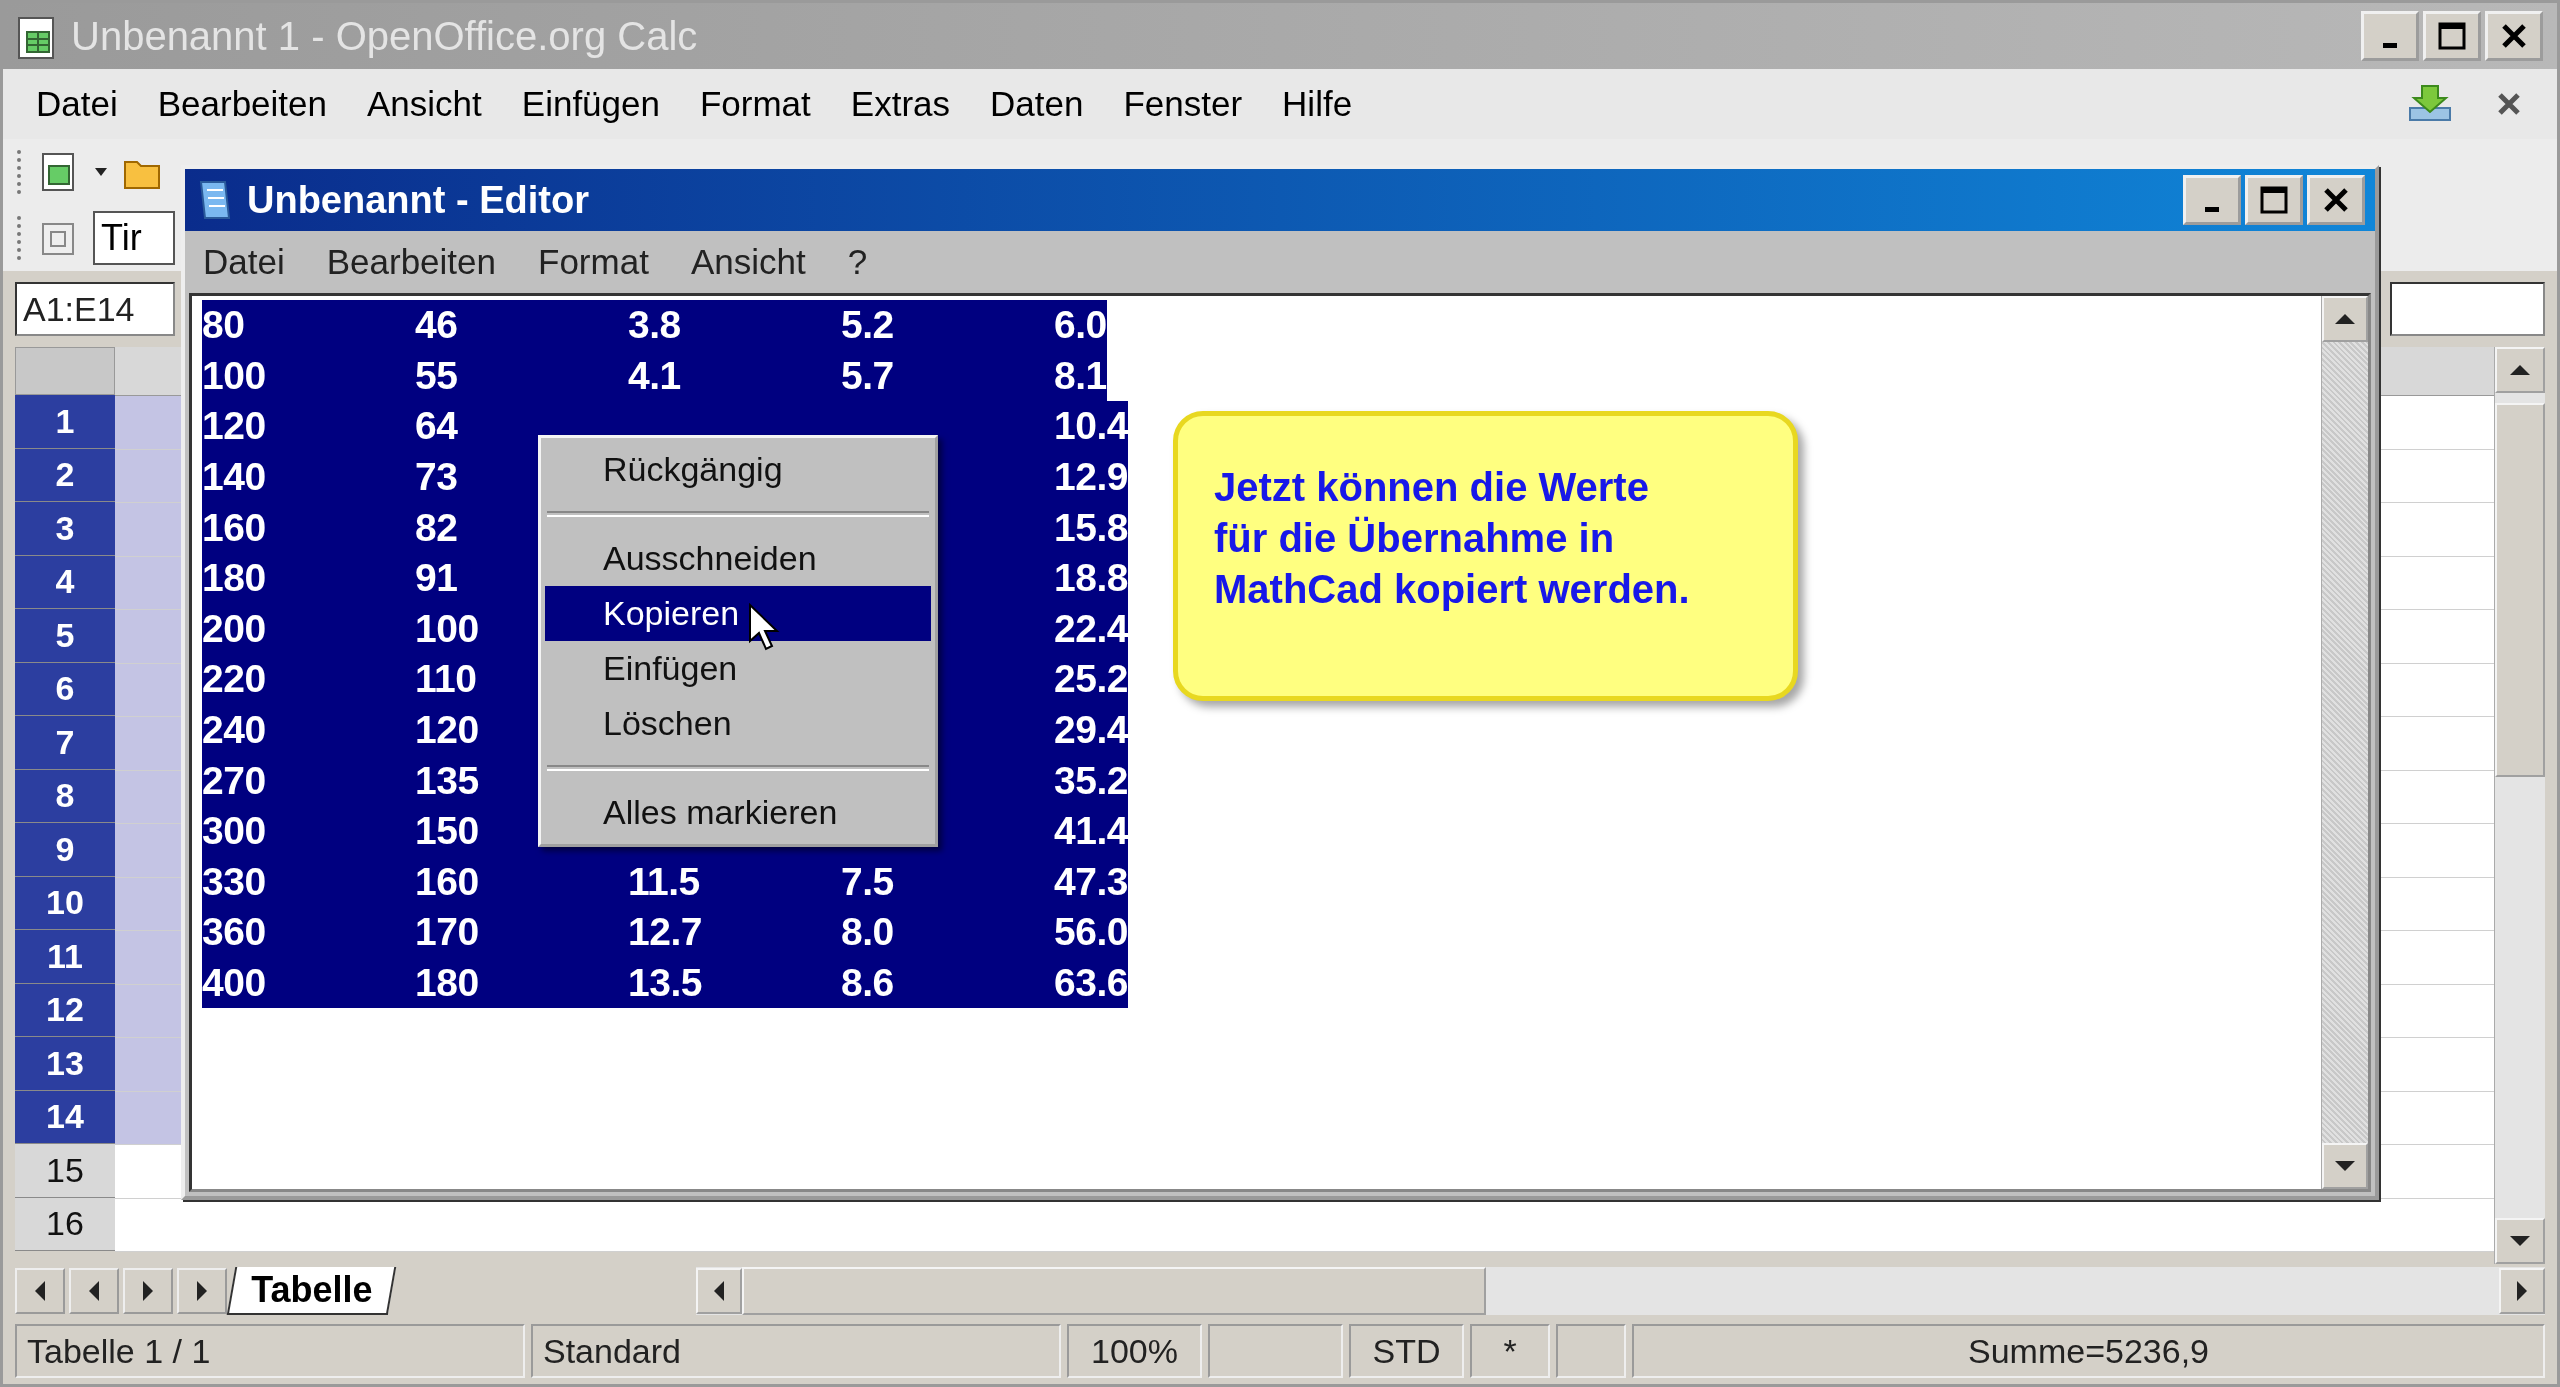 The width and height of the screenshot is (2560, 1387). What do you see at coordinates (65, 636) in the screenshot?
I see `row-header: 5` at bounding box center [65, 636].